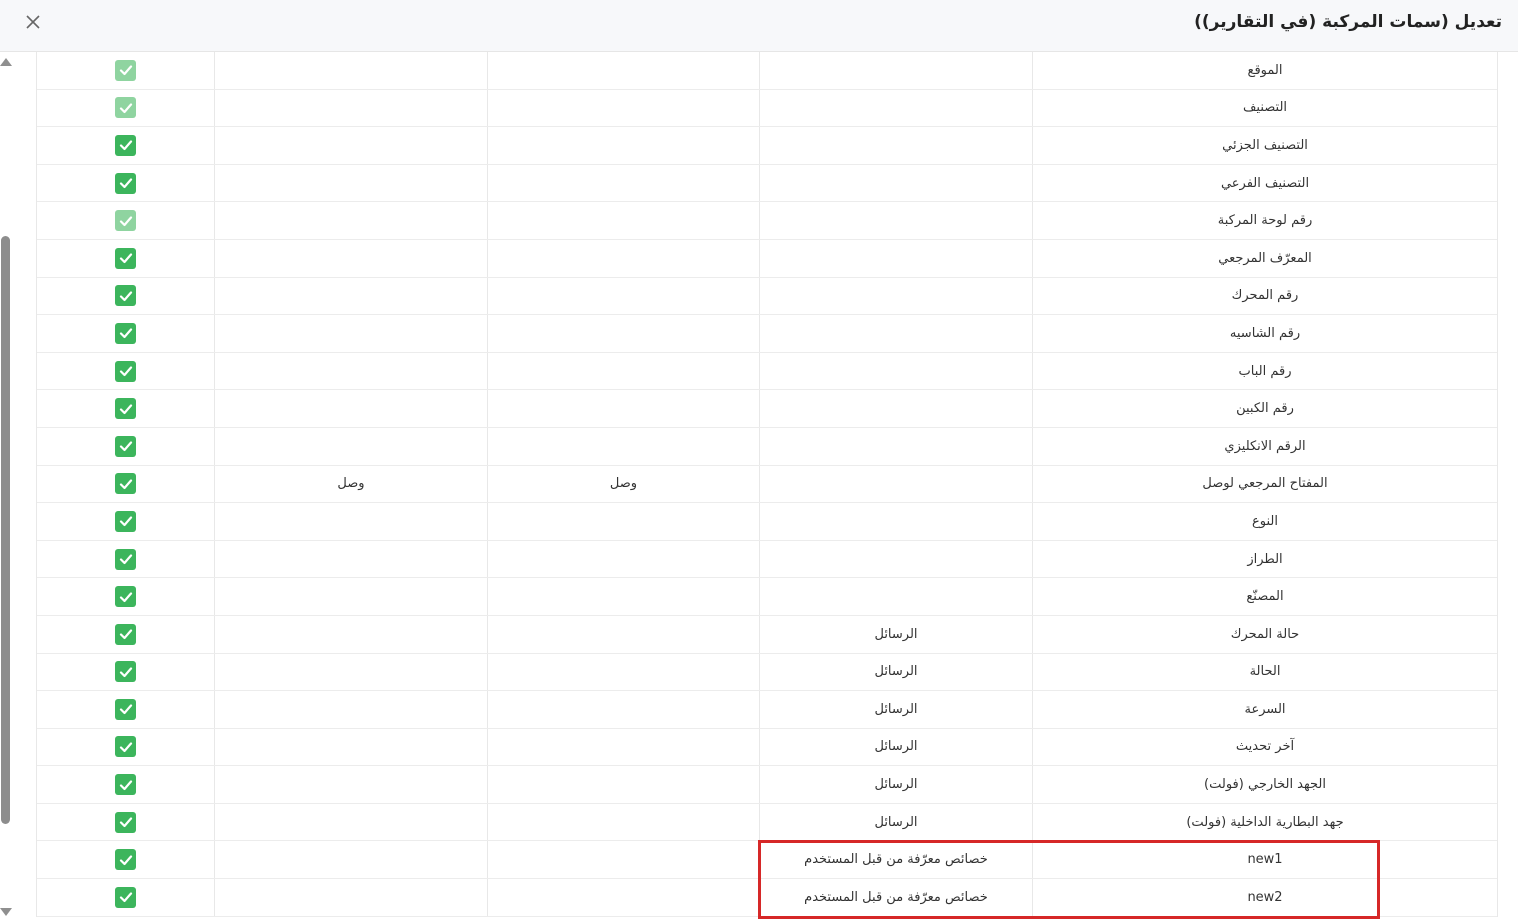  I want to click on table-row: خصائص معرّفة من قبل المستخدم new2, so click(767, 898).